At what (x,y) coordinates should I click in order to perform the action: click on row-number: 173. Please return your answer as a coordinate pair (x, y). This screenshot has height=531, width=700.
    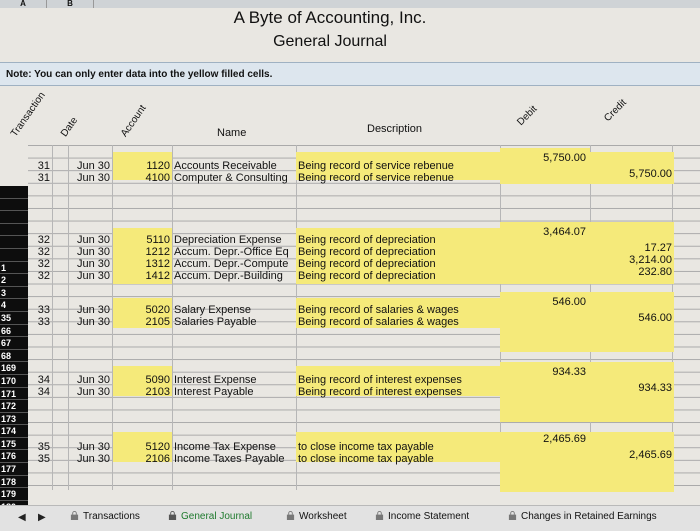
    Looking at the image, I should click on (14, 419).